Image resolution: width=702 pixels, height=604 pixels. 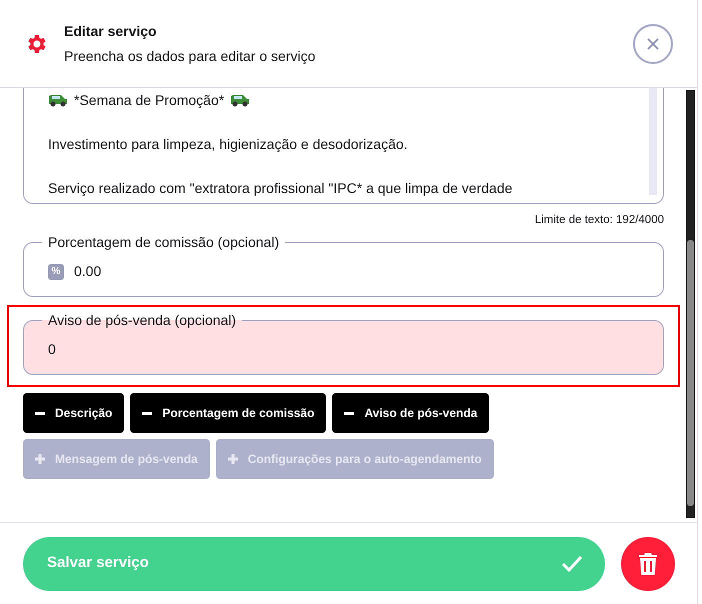 What do you see at coordinates (343, 344) in the screenshot?
I see `highlighted-field: Aviso de pós-venda (opcional) 0` at bounding box center [343, 344].